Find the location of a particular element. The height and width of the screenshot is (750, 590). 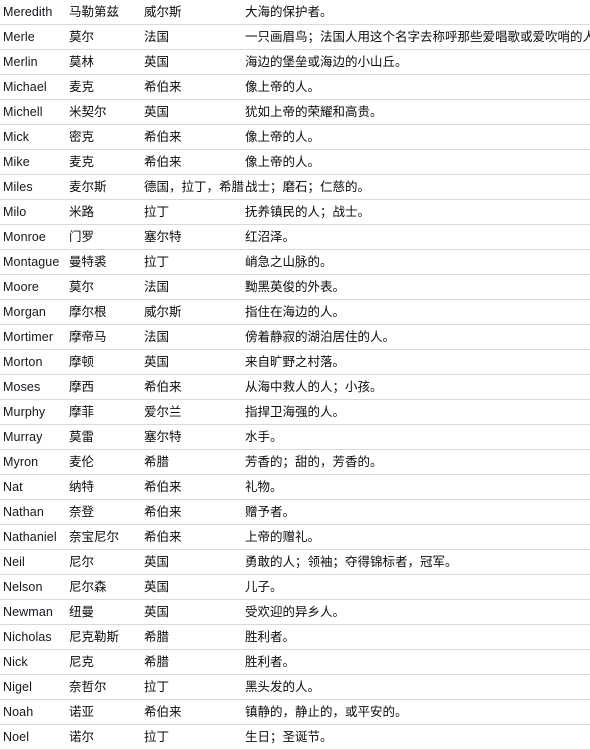

cell-english-name-text: Miles is located at coordinates (18, 187).